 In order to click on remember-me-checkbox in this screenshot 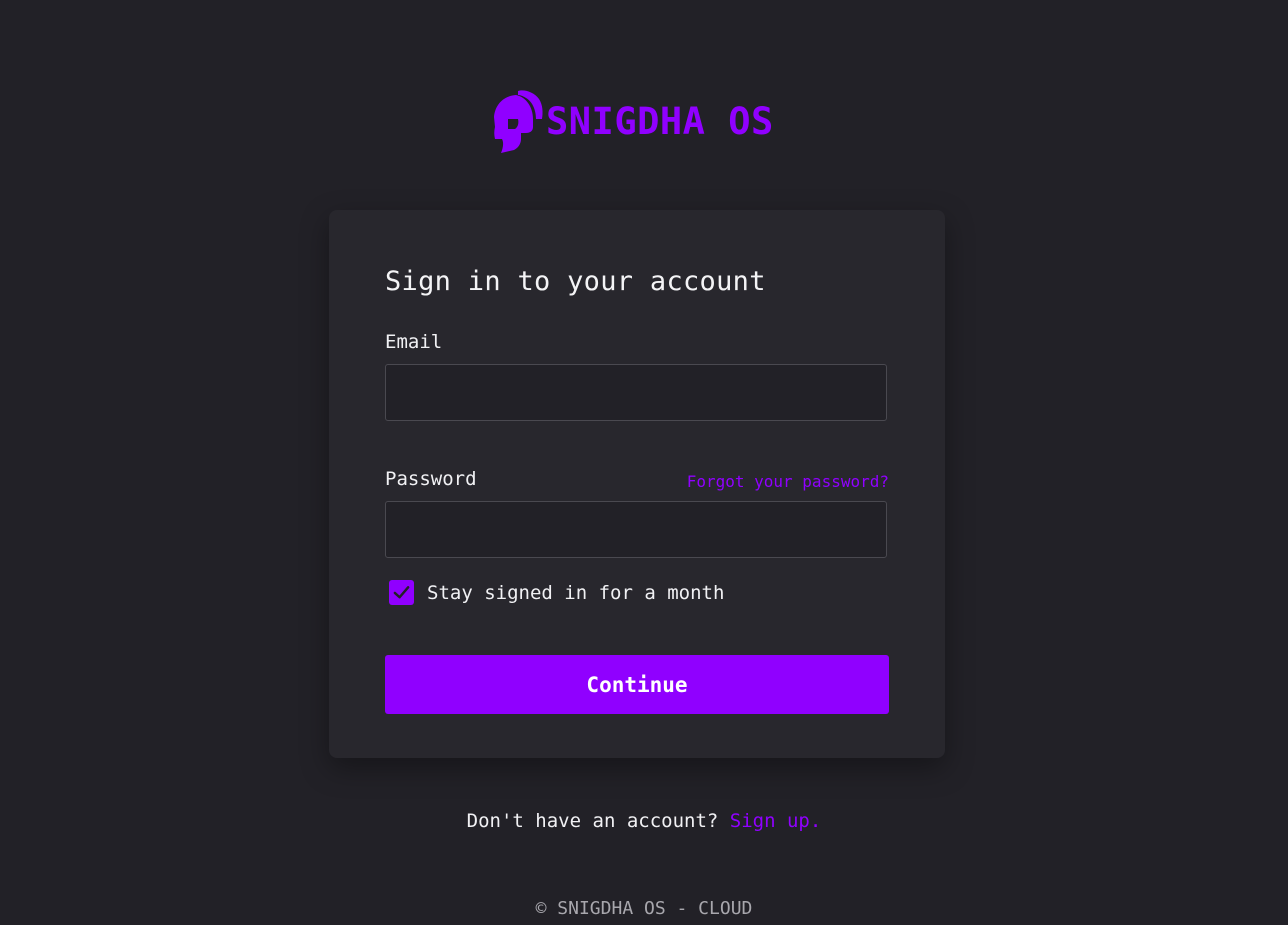, I will do `click(401, 592)`.